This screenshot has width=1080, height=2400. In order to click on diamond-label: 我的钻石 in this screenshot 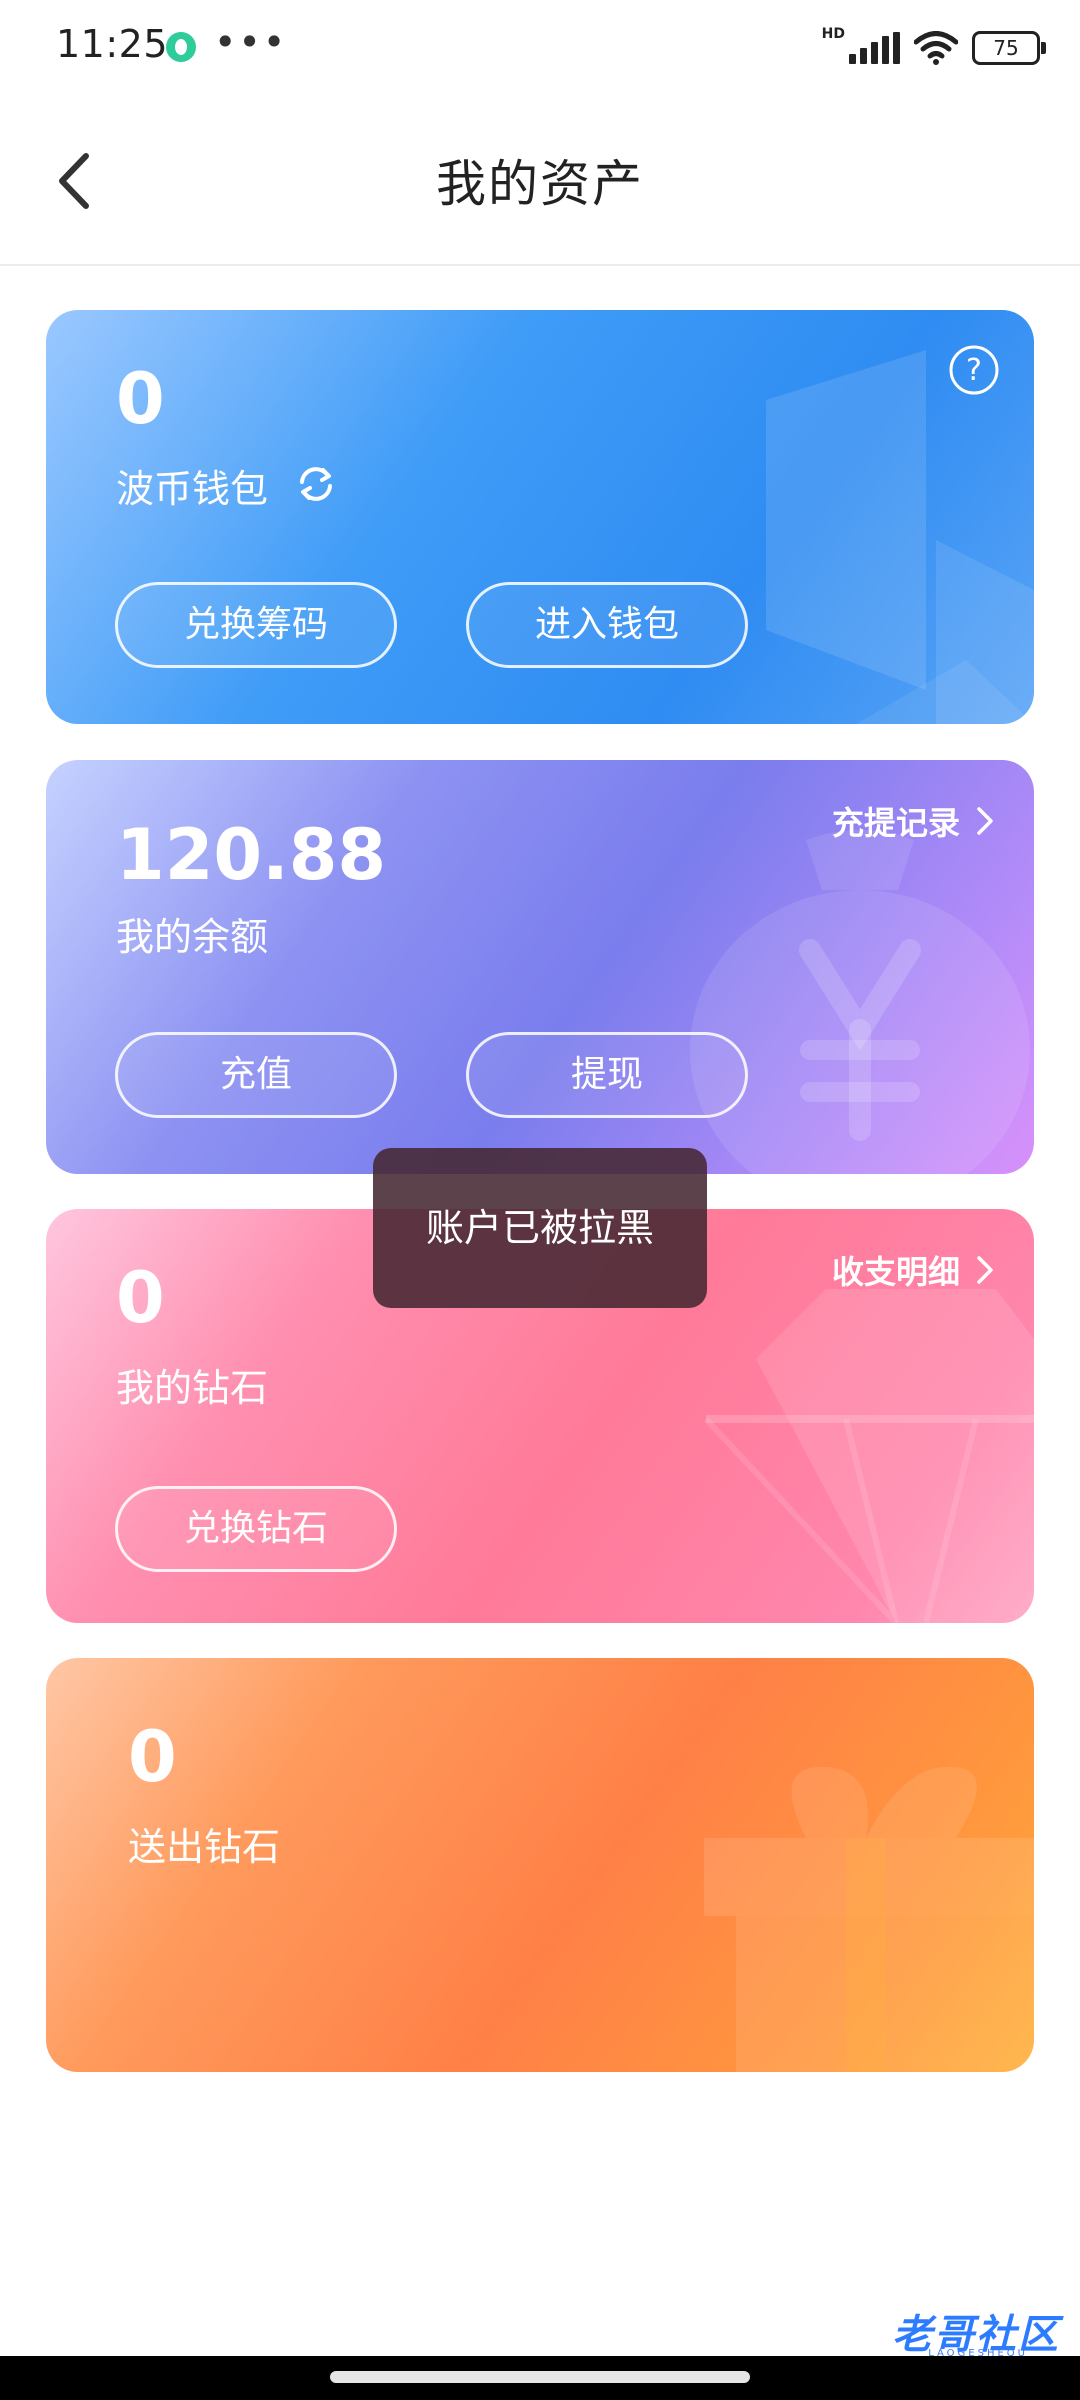, I will do `click(192, 1388)`.